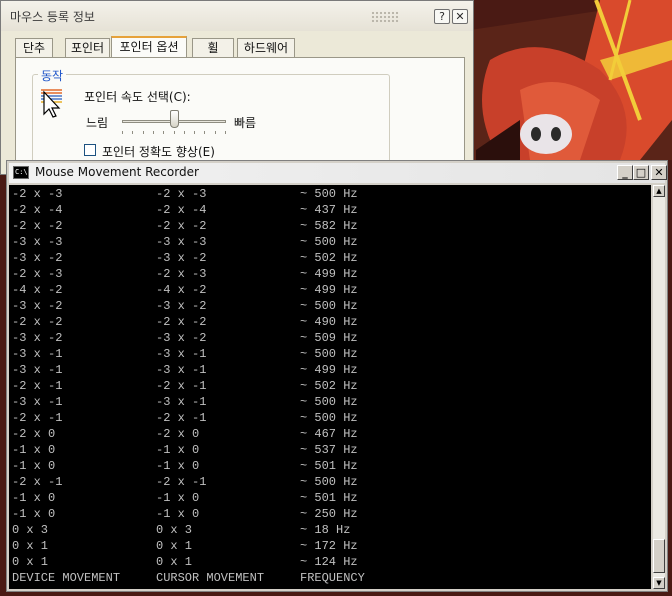 This screenshot has height=596, width=672. Describe the element at coordinates (90, 150) in the screenshot. I see `enhance-precision-checkbox` at that location.